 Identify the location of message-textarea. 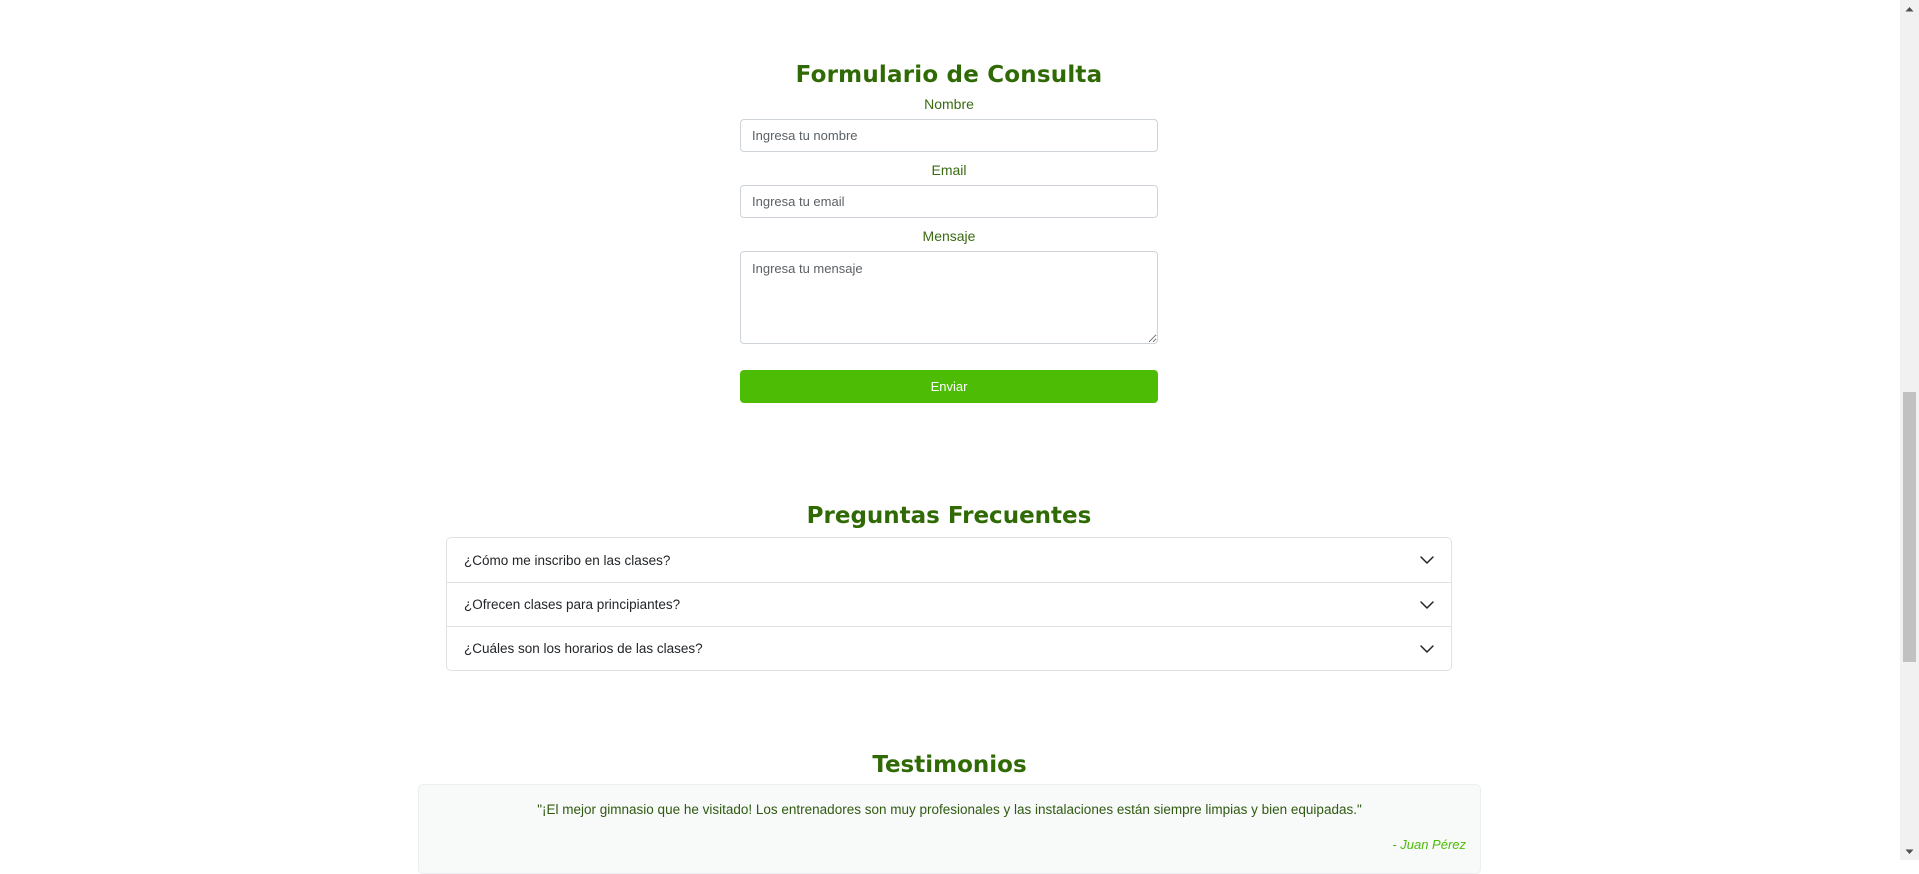
(949, 297).